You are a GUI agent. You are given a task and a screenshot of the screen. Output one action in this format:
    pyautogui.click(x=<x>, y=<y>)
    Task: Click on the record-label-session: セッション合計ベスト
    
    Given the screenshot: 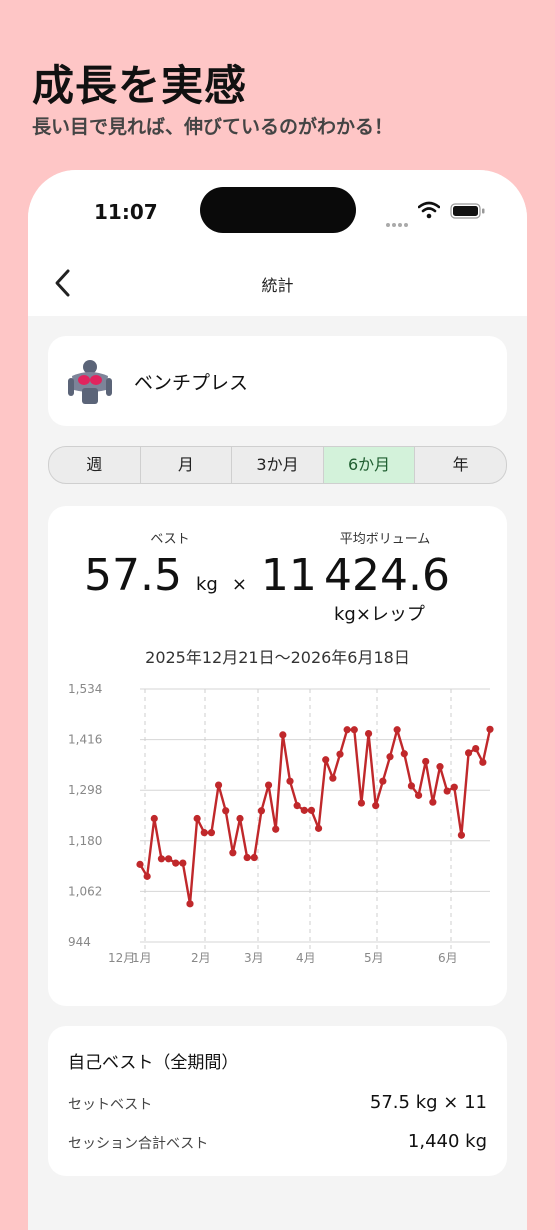 What is the action you would take?
    pyautogui.click(x=138, y=1144)
    